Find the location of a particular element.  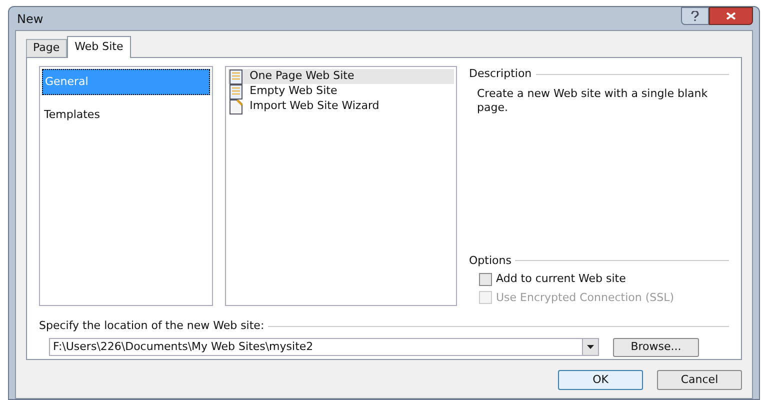

dropdown-arrow-icon is located at coordinates (590, 347).